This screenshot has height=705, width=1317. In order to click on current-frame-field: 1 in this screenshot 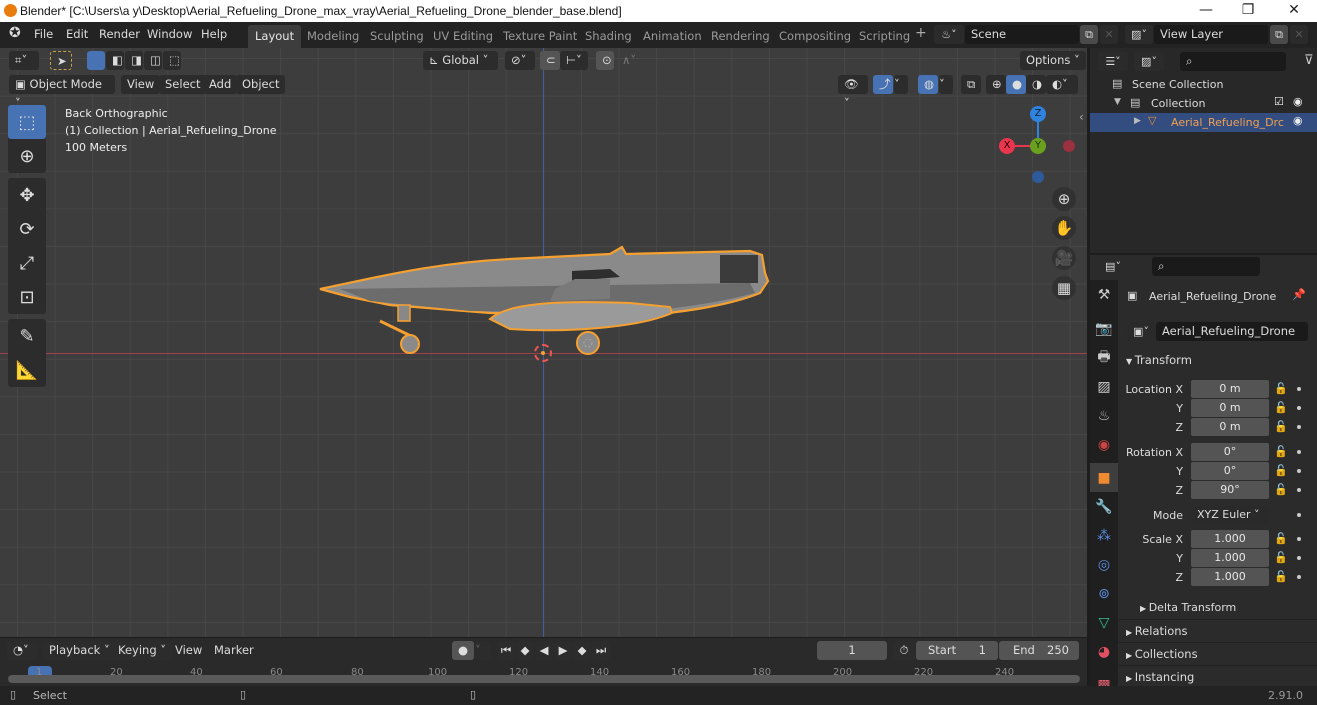, I will do `click(852, 650)`.